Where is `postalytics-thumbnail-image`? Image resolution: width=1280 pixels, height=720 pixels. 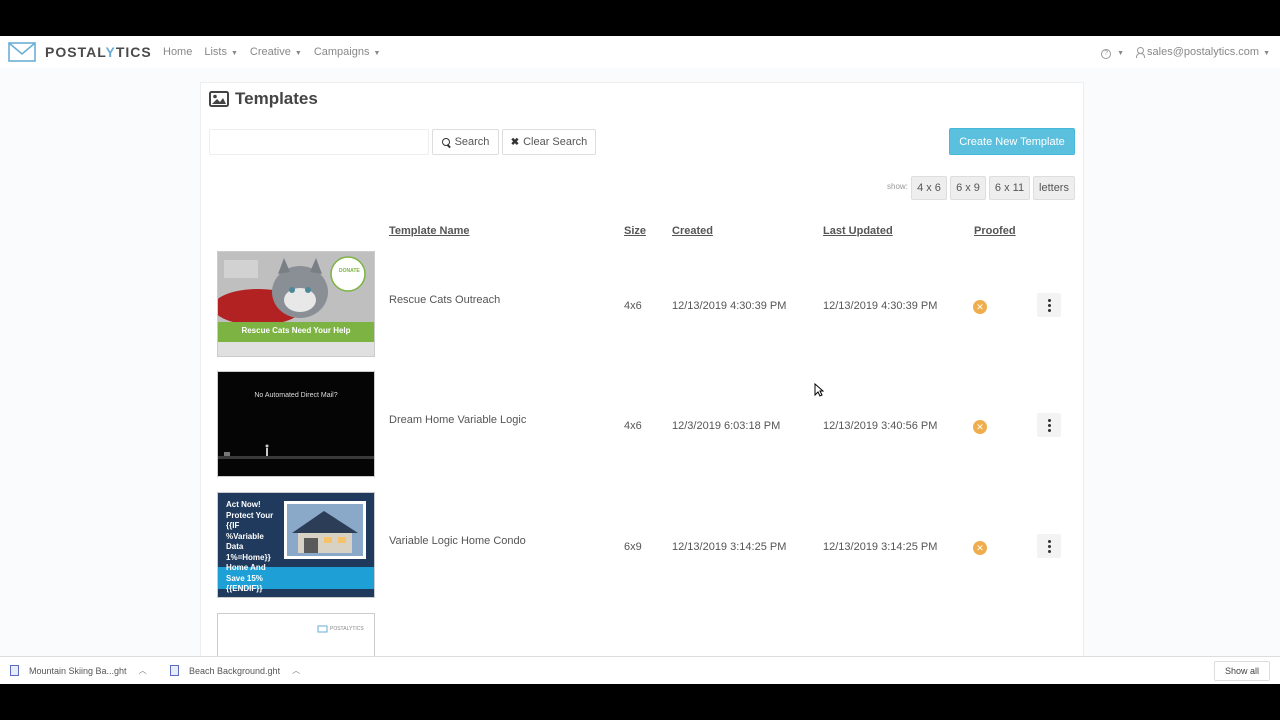 postalytics-thumbnail-image is located at coordinates (296, 635).